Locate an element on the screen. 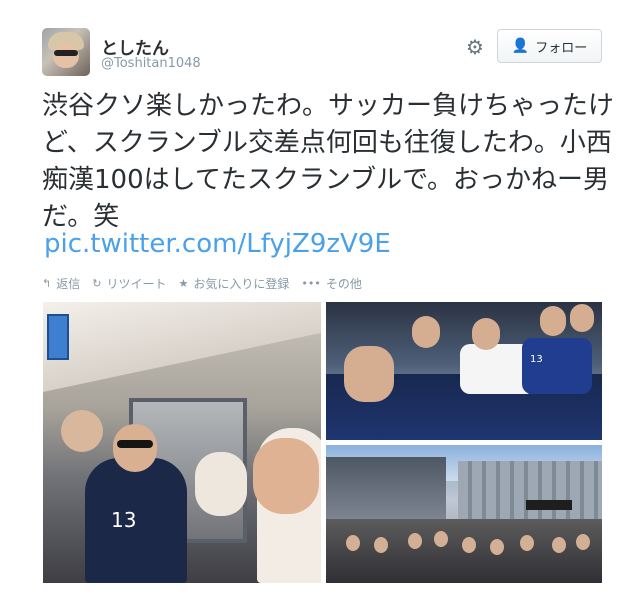  more-label: その他 is located at coordinates (343, 283).